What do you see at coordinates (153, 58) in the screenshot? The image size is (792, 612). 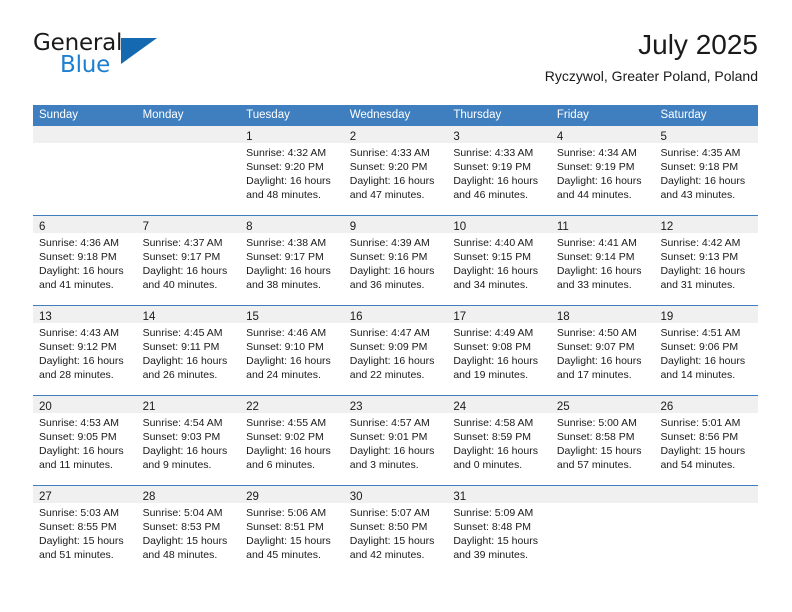 I see `general-blue-logo: General Blue` at bounding box center [153, 58].